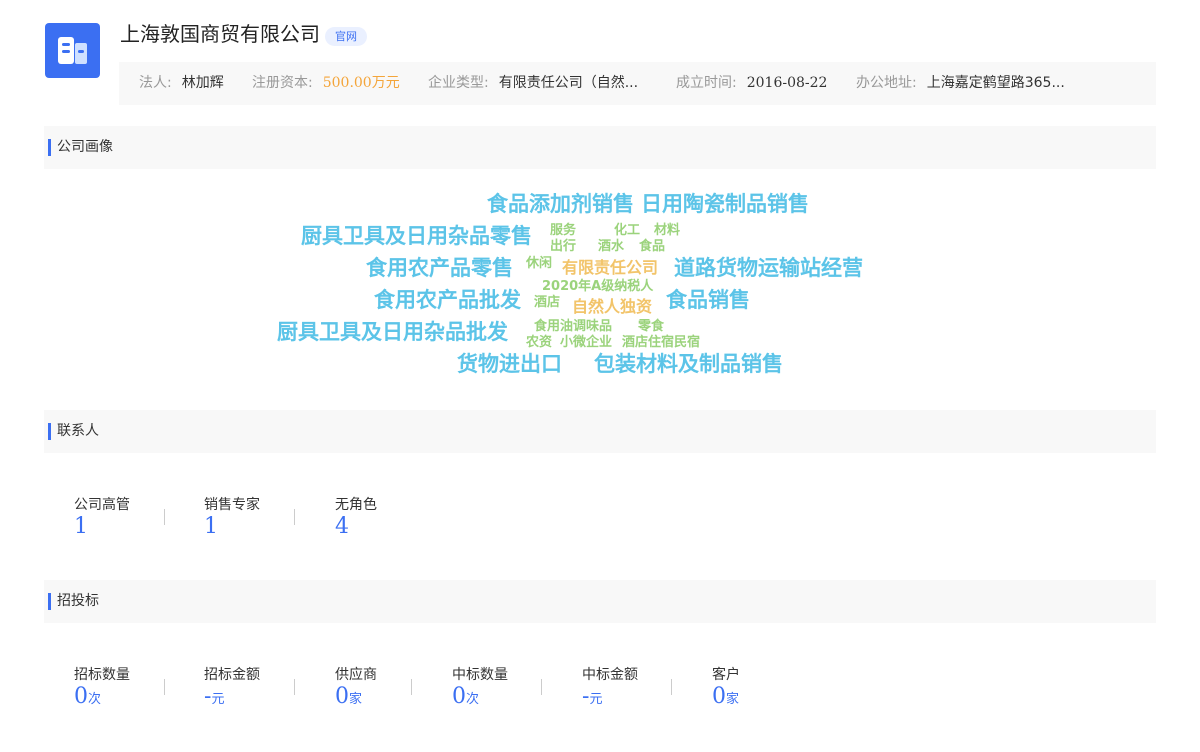  I want to click on word-cloud-tag: 2020年A级纳税人, so click(598, 286).